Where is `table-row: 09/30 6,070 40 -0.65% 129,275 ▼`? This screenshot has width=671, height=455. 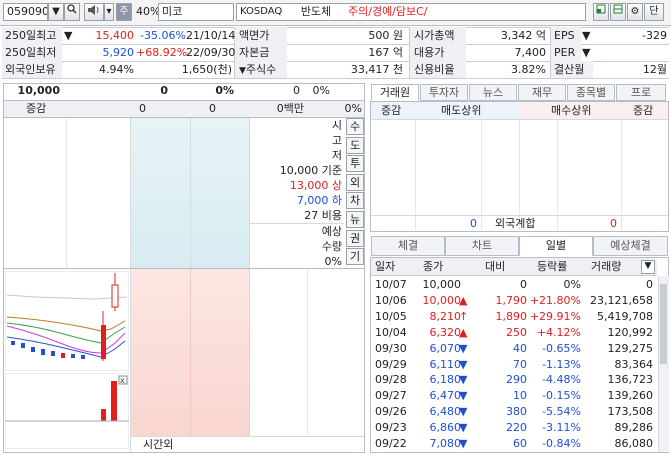
table-row: 09/30 6,070 40 -0.65% 129,275 ▼ is located at coordinates (514, 348).